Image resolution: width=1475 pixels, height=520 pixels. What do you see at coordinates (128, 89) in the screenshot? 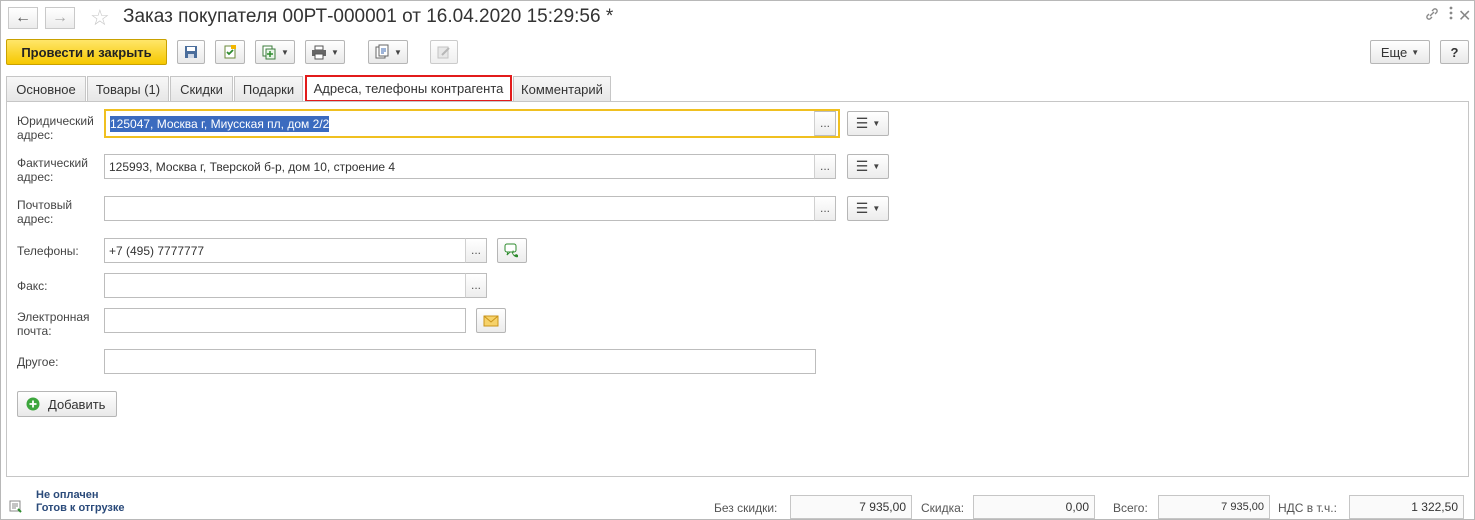
I see `tab-goods: Товары (1)` at bounding box center [128, 89].